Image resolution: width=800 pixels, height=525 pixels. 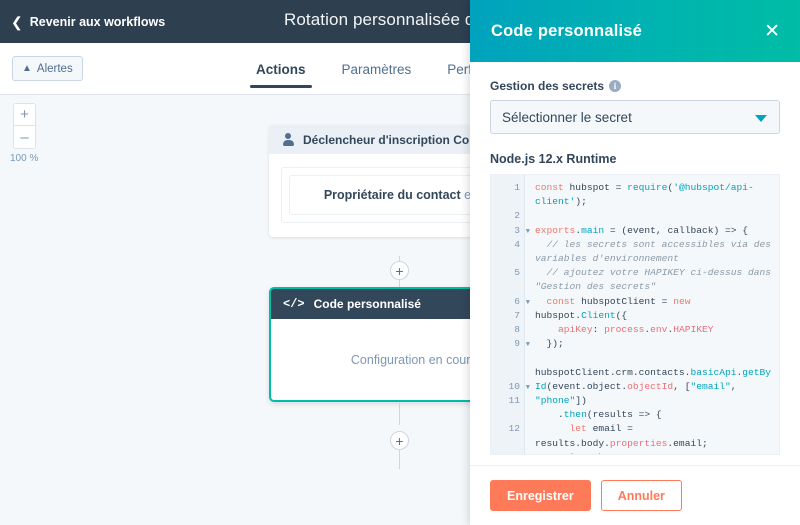 I want to click on runtime-label: Node.js 12.x Runtime, so click(x=553, y=159).